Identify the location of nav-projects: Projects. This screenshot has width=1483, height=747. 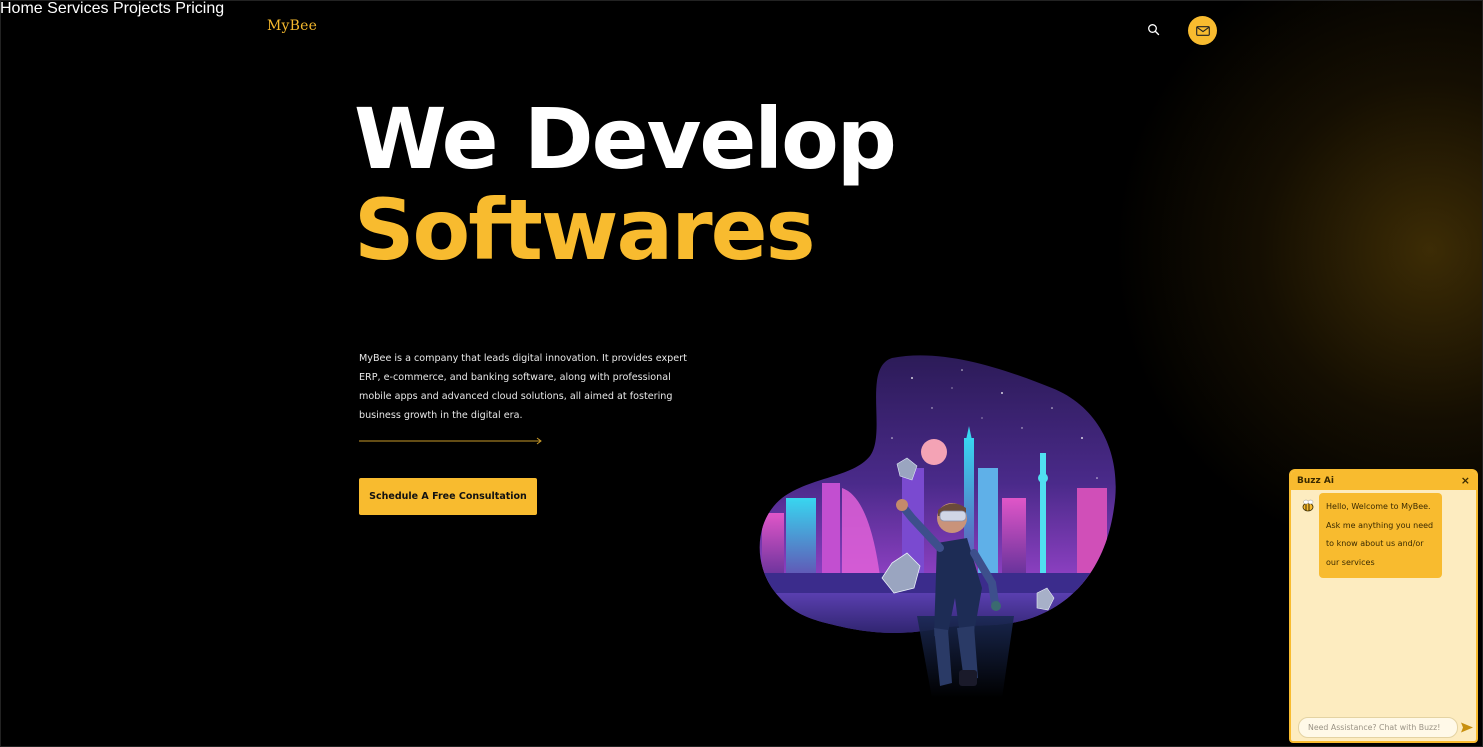
(142, 8).